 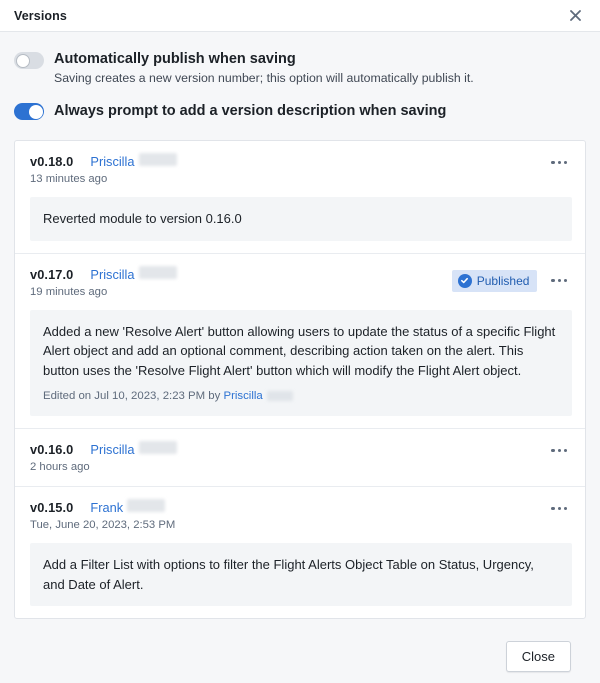 I want to click on close-icon, so click(x=575, y=16).